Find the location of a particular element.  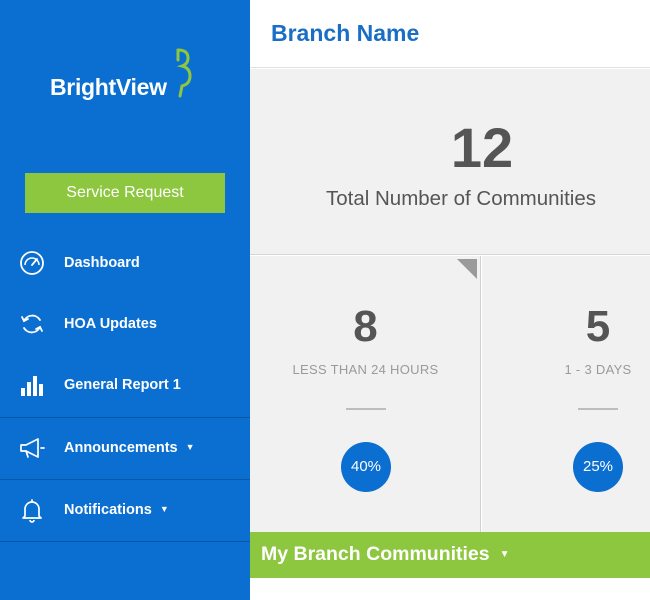

total-communities-number: 12 is located at coordinates (482, 147).